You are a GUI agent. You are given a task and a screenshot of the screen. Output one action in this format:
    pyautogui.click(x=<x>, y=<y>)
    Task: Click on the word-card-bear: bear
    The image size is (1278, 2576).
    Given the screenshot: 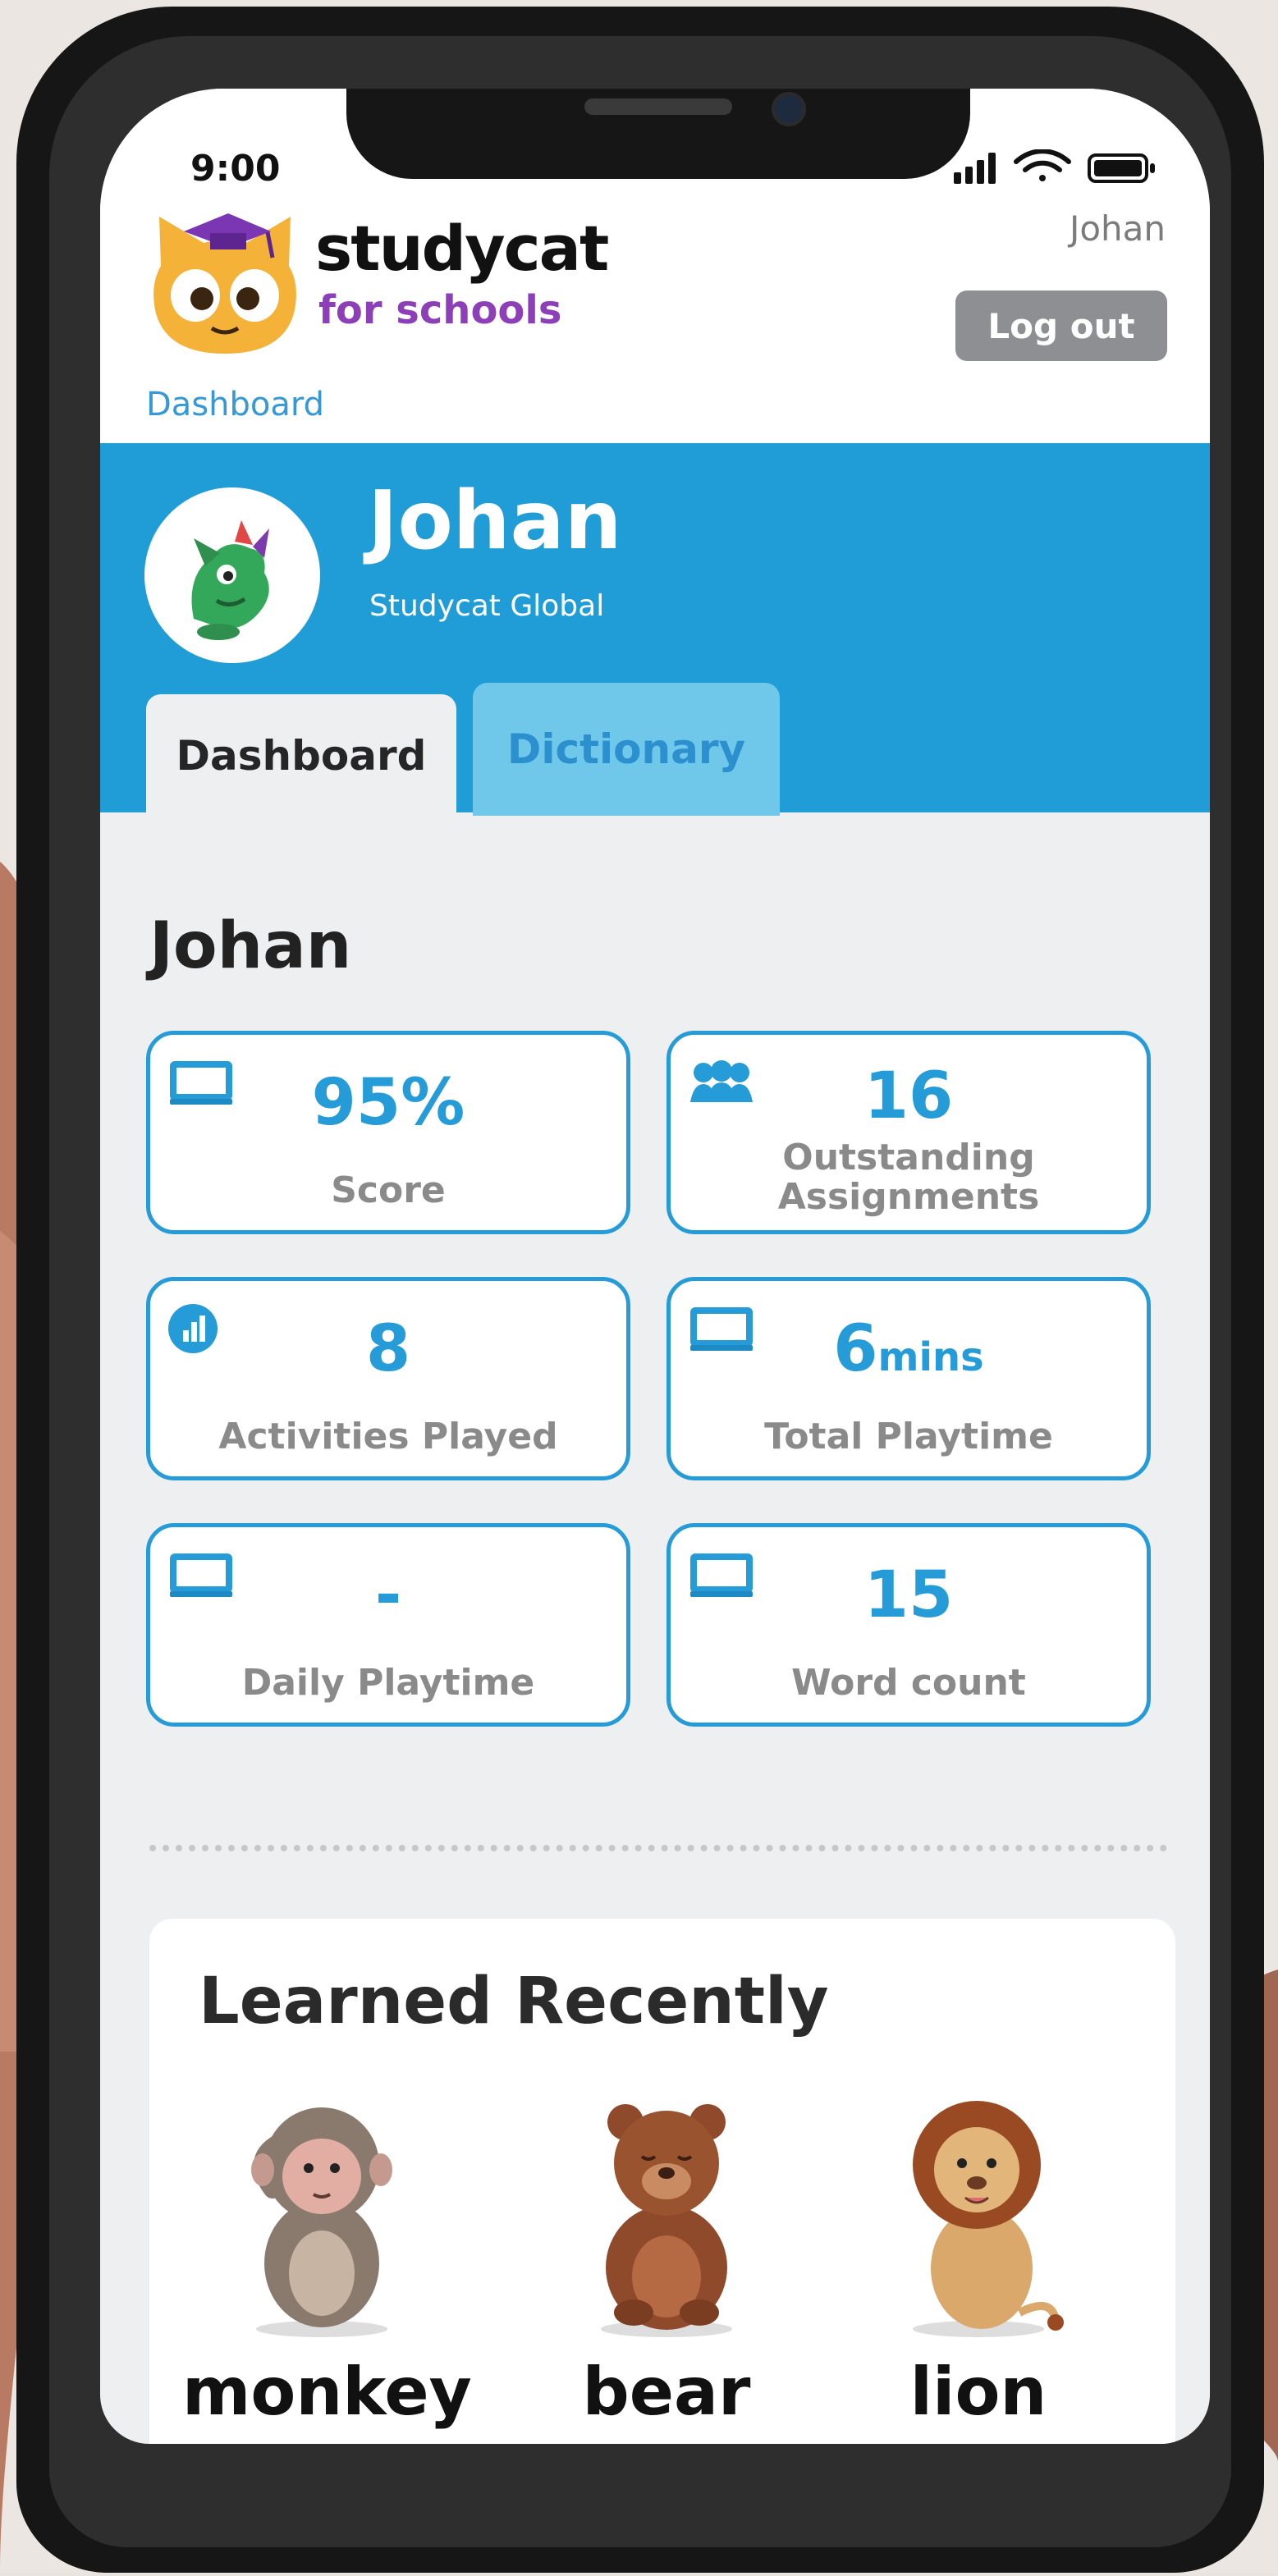 What is the action you would take?
    pyautogui.click(x=666, y=2260)
    